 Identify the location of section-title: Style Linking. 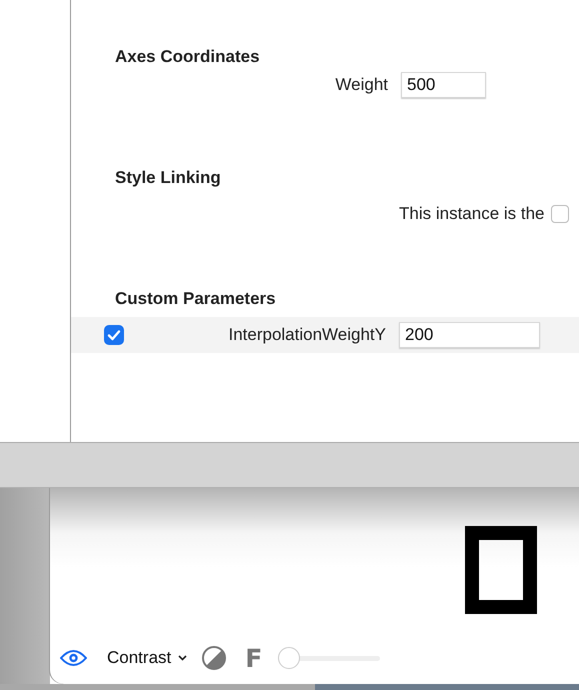
(168, 178).